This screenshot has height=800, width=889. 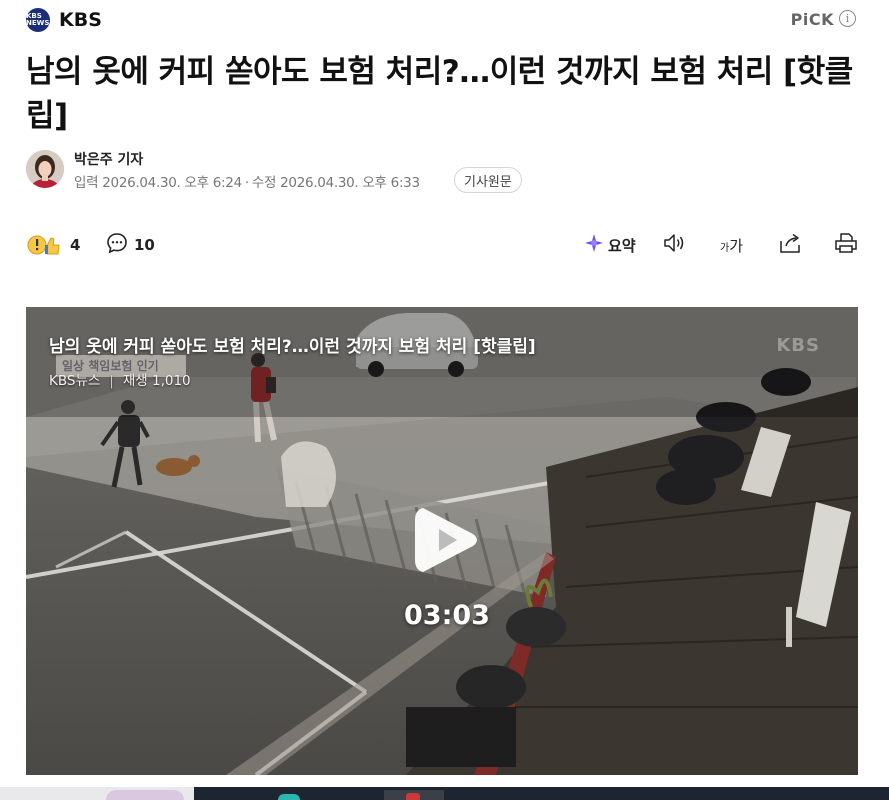 What do you see at coordinates (414, 795) in the screenshot?
I see `preview-thumbnail-right` at bounding box center [414, 795].